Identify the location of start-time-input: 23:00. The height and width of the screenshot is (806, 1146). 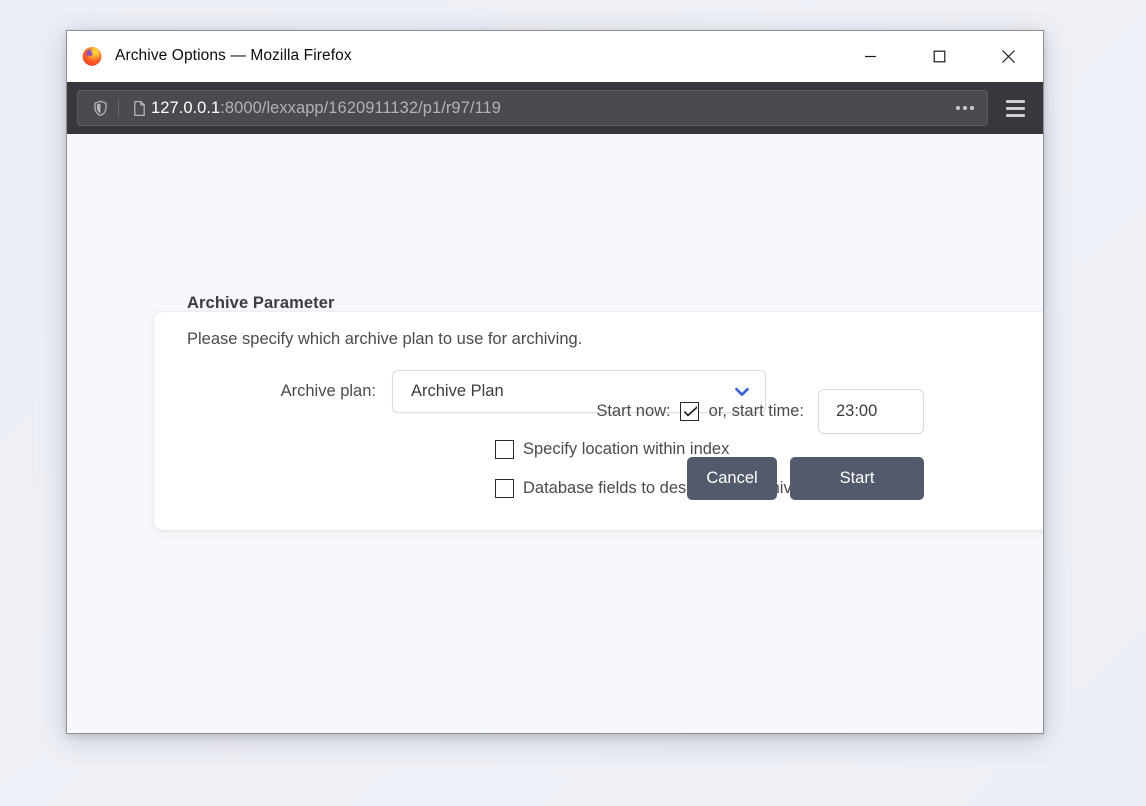
(871, 411).